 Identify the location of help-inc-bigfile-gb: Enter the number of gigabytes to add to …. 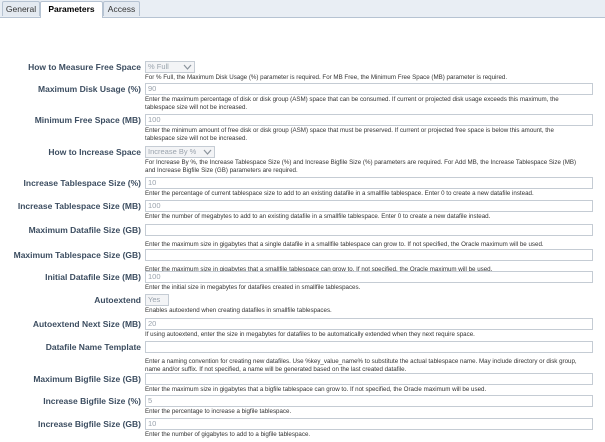
(228, 434).